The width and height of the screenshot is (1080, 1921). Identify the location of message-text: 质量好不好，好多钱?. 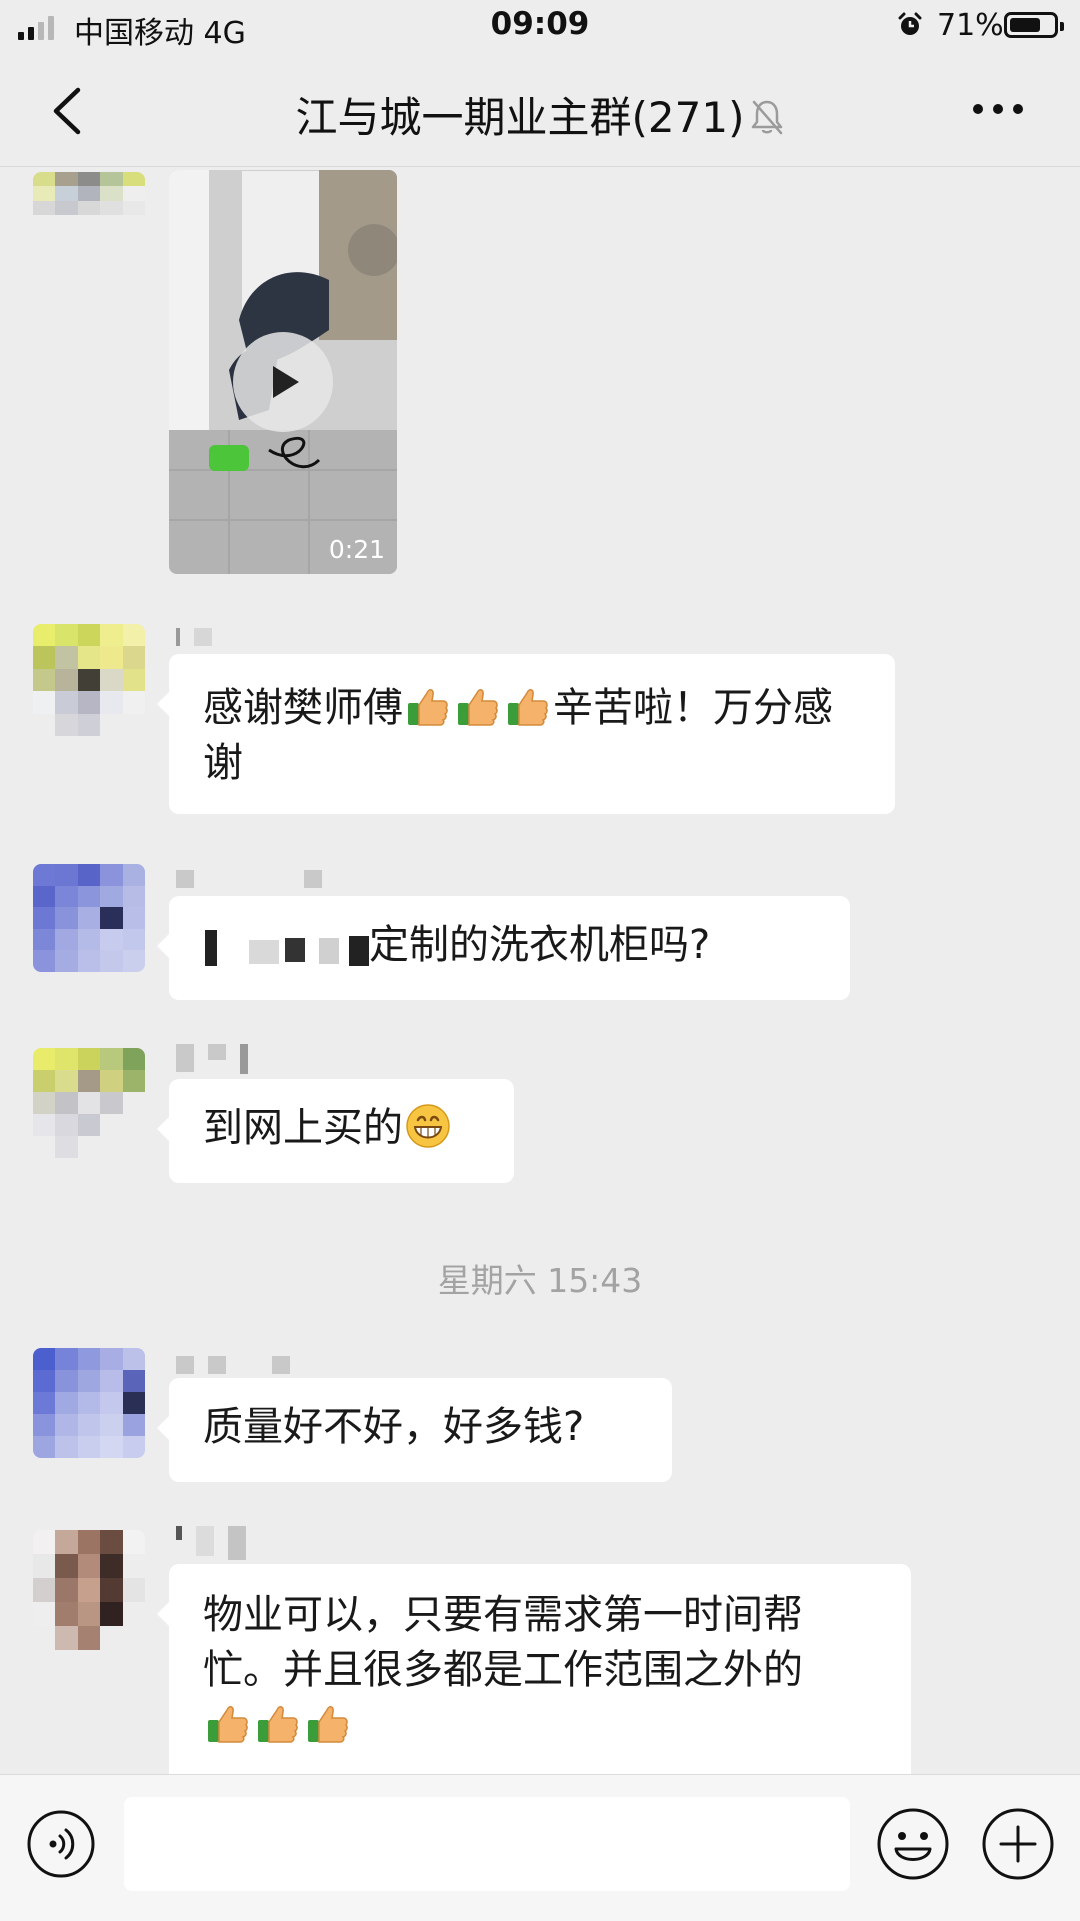
(394, 1427).